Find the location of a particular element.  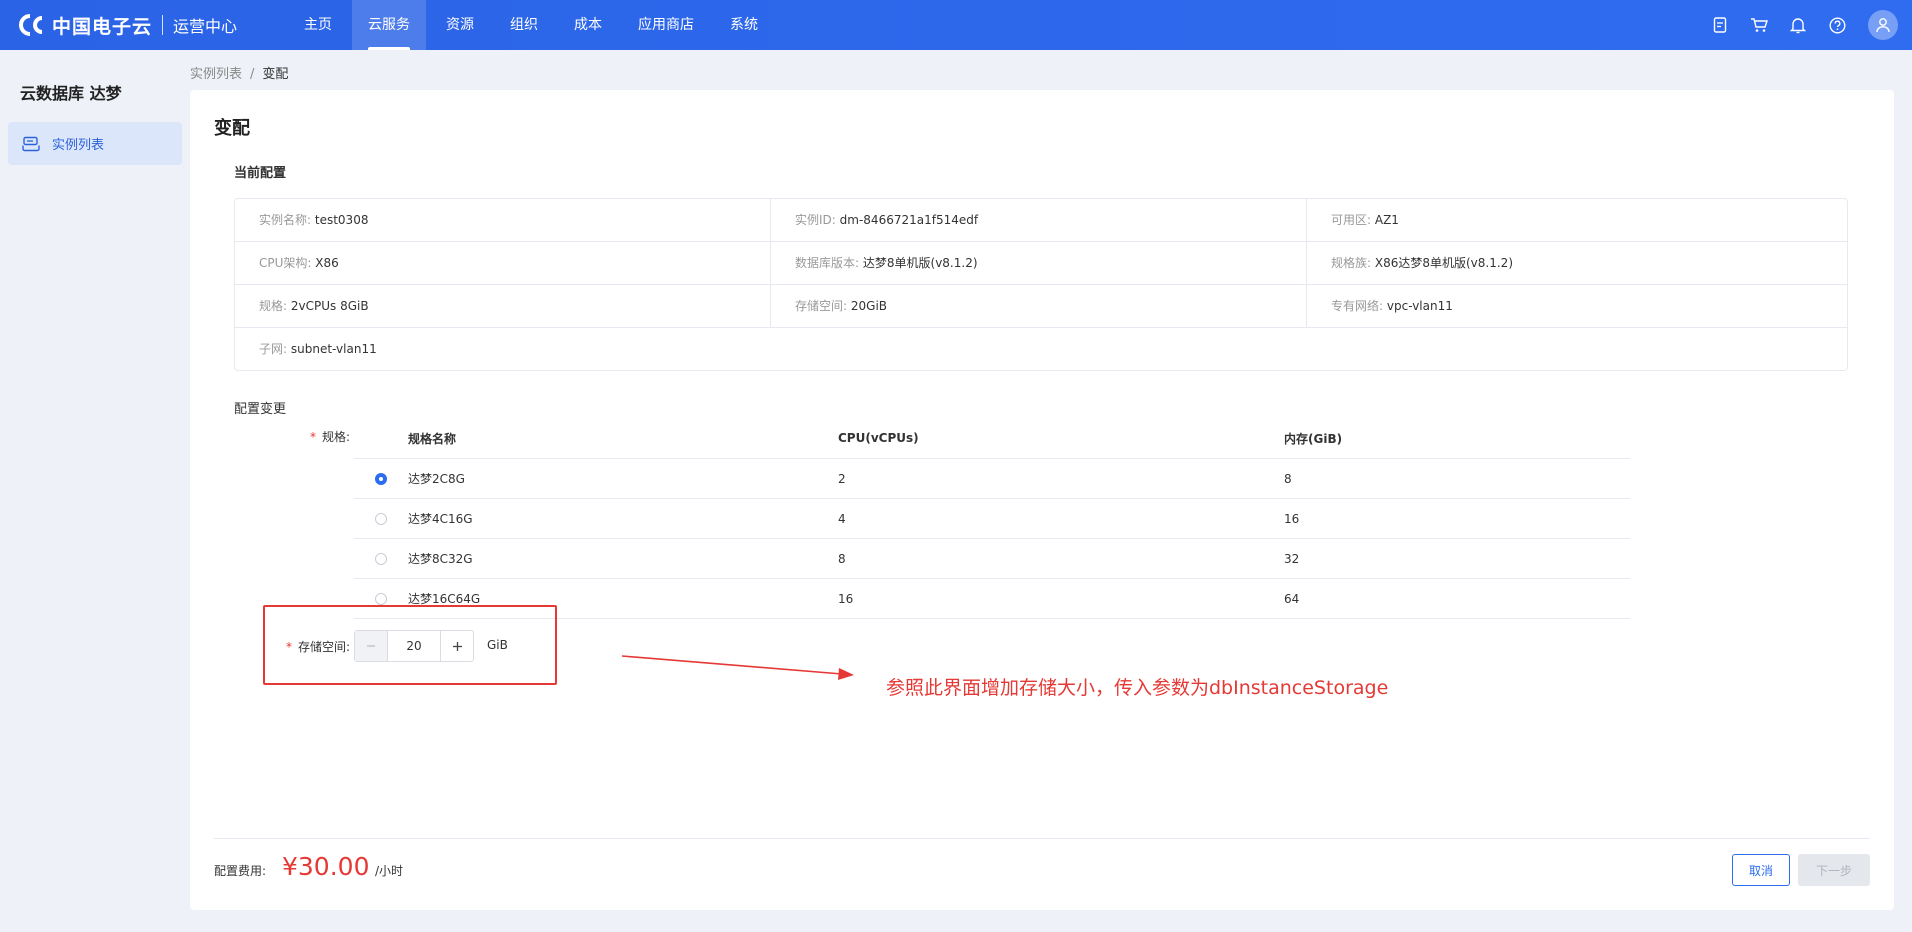

spec-cpu: 4 is located at coordinates (842, 518).